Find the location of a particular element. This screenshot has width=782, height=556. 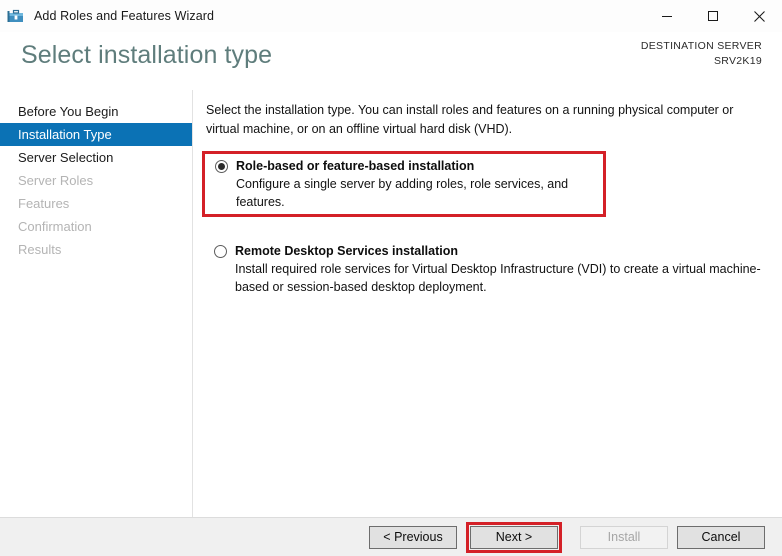

next-button: Next > is located at coordinates (514, 537).